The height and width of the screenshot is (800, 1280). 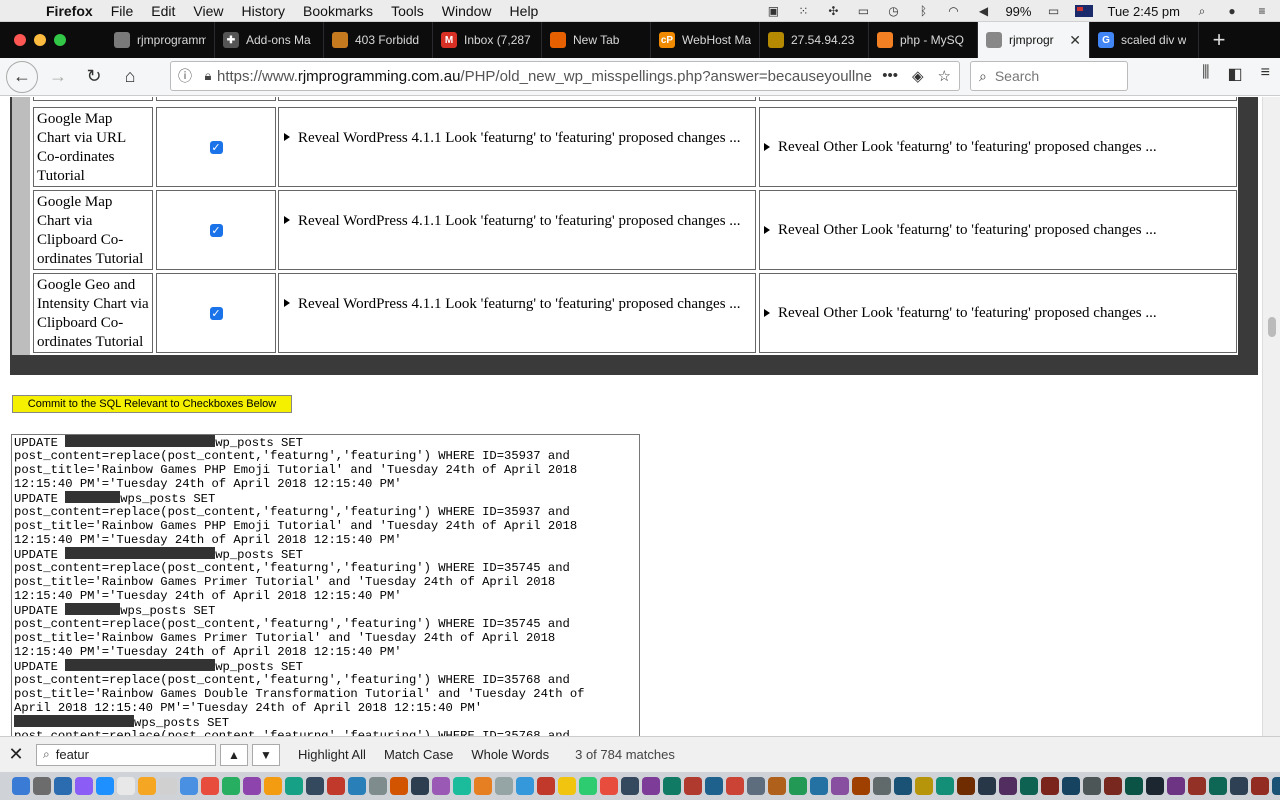 I want to click on browser-tab: php - MySQ, so click(x=923, y=40).